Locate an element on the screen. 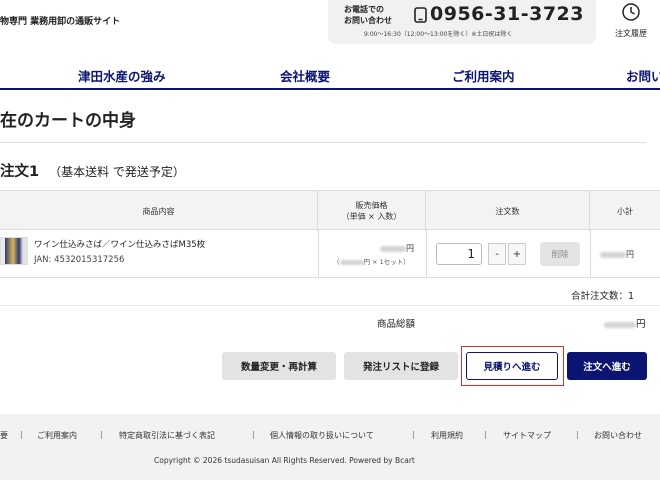  total-amount-currency: 円 is located at coordinates (641, 324).